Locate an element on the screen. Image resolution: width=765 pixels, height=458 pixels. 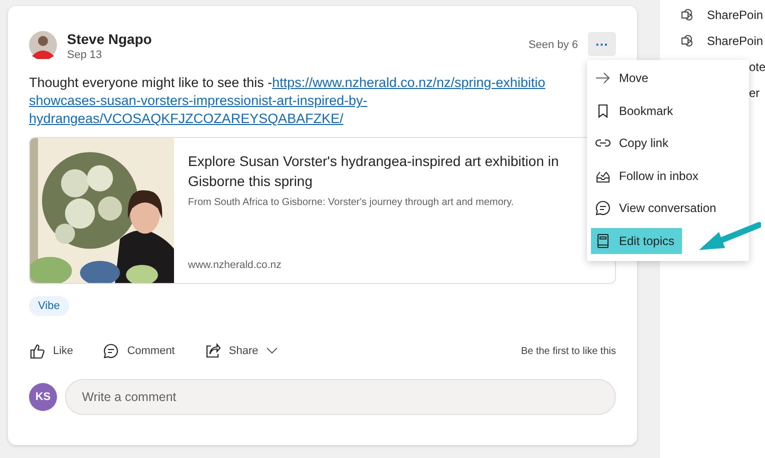
more-button: ··· is located at coordinates (602, 44).